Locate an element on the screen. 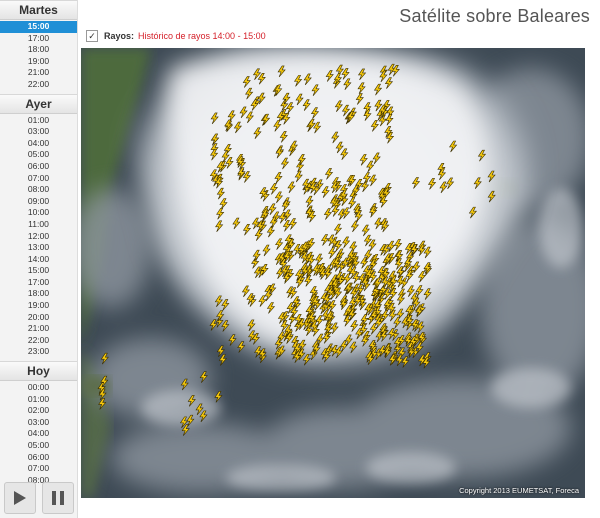  time-item: 10:00 is located at coordinates (38, 213).